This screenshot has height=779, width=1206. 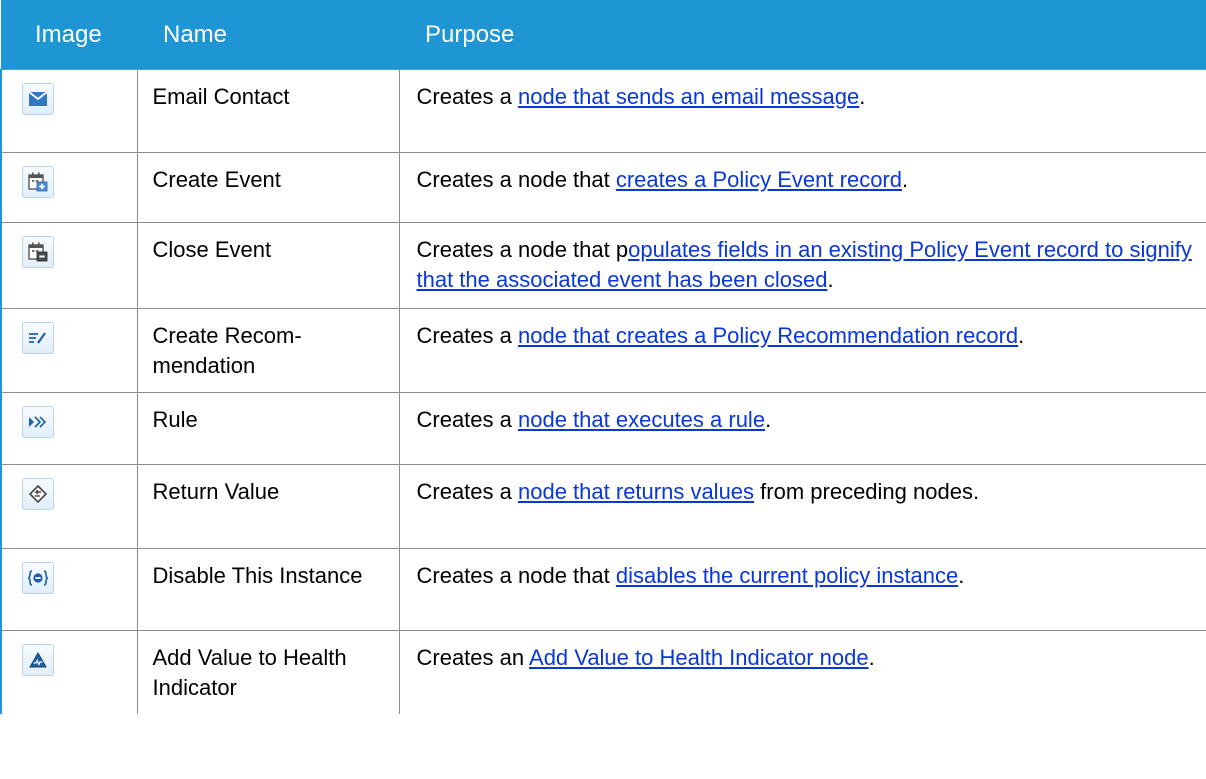 I want to click on purpose-link: node that returns values, so click(x=636, y=491).